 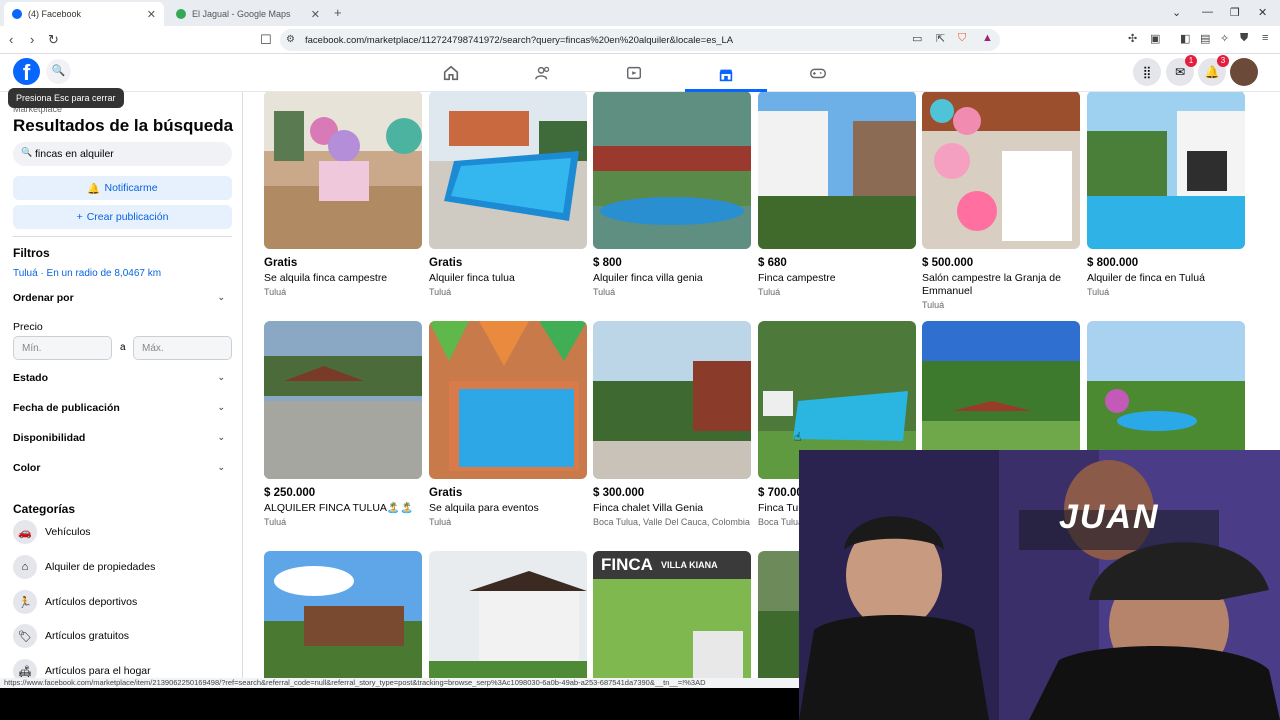 I want to click on tab-google-maps: El Jagual - Google Maps ✕, so click(x=248, y=14).